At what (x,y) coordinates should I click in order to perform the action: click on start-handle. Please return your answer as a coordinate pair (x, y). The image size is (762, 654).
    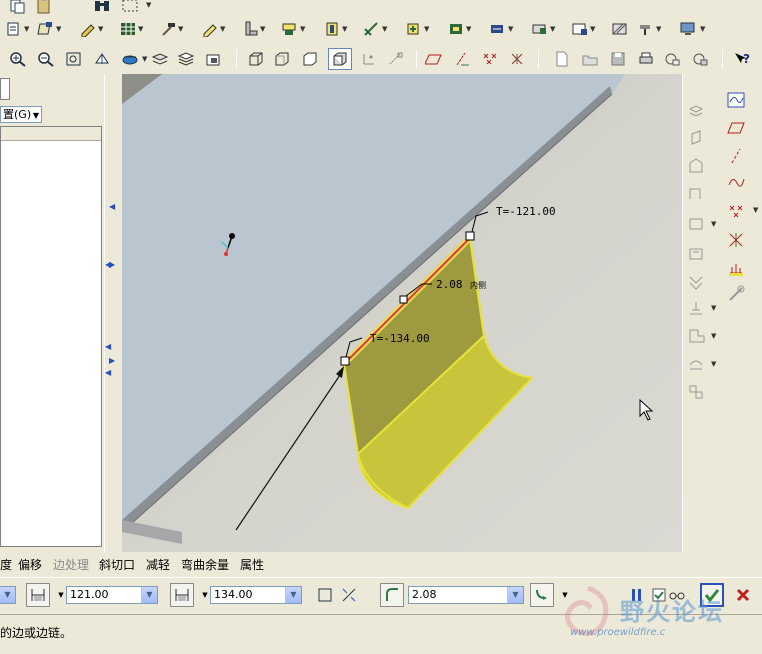
    Looking at the image, I should click on (345, 361).